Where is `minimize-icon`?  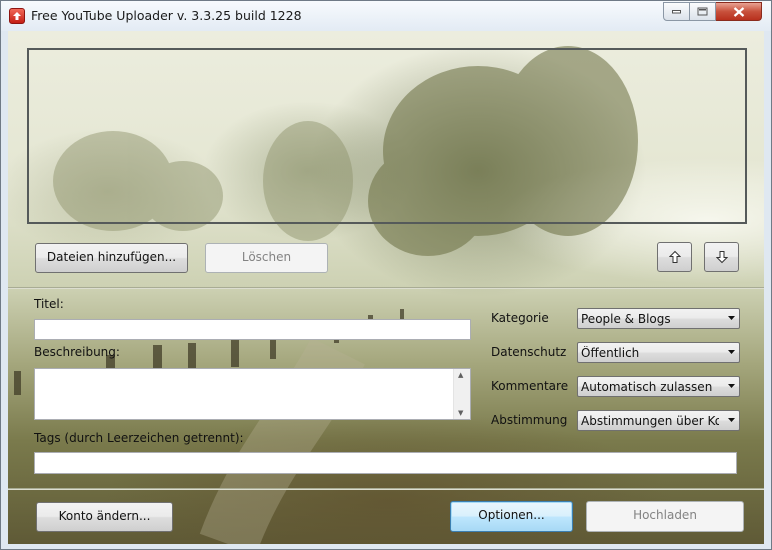
minimize-icon is located at coordinates (676, 11).